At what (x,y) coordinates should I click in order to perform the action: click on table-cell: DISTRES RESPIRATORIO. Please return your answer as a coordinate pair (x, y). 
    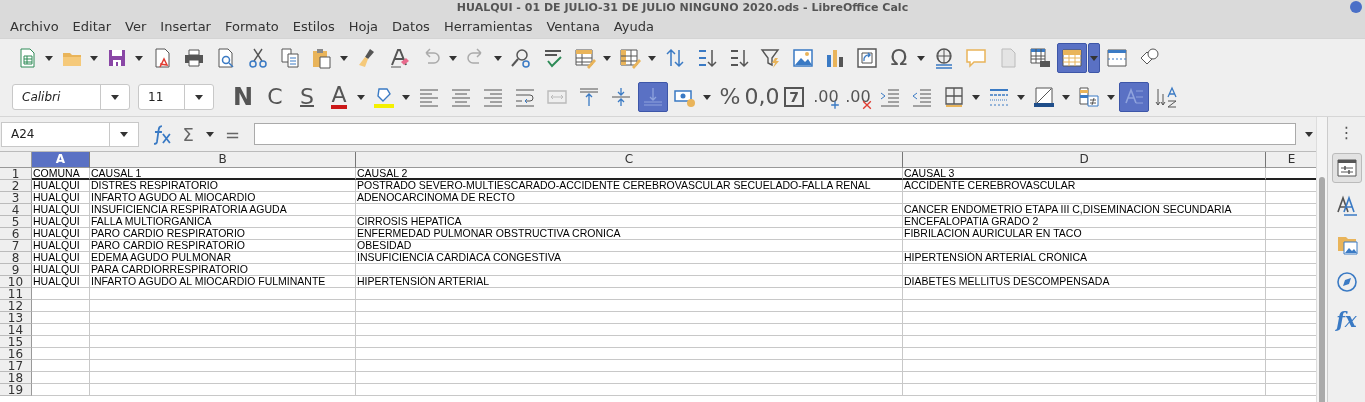
    Looking at the image, I should click on (223, 186).